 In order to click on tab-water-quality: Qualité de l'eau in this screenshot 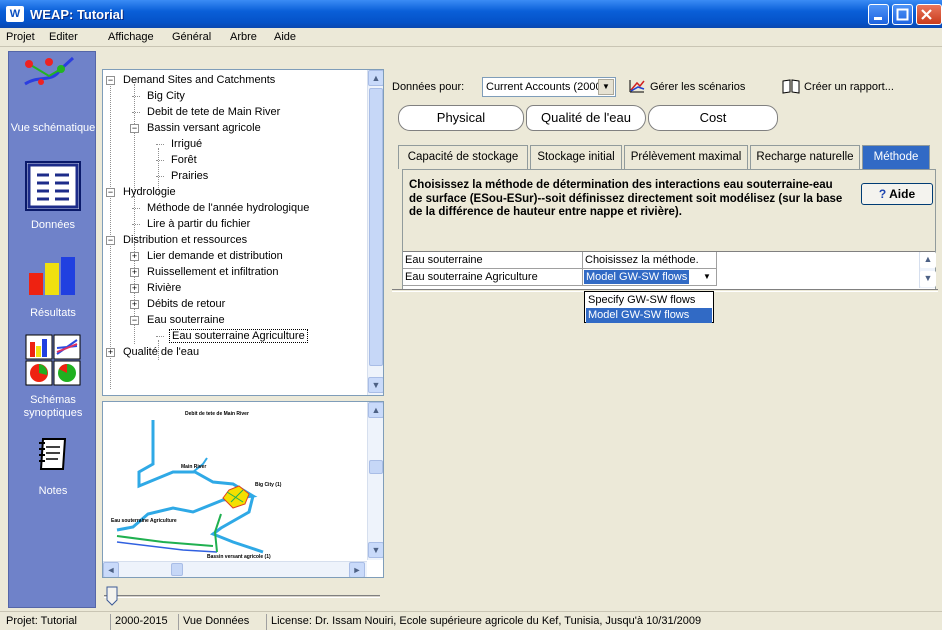, I will do `click(586, 118)`.